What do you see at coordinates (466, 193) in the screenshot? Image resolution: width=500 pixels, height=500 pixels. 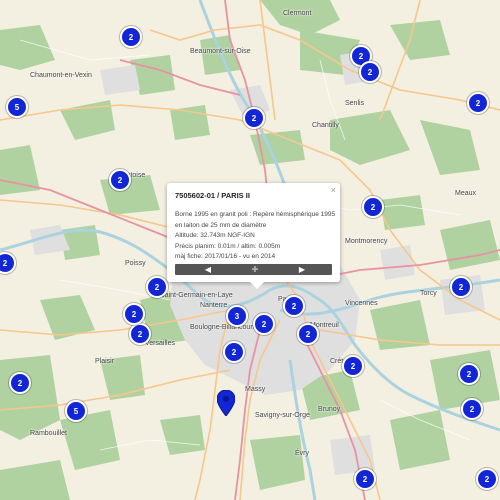 I see `place-label: Meaux` at bounding box center [466, 193].